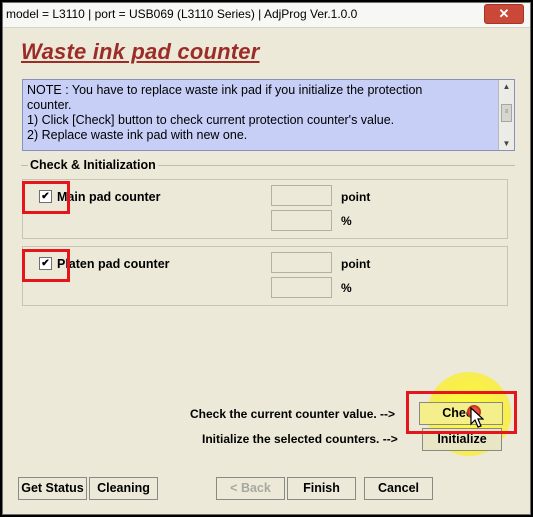  Describe the element at coordinates (506, 143) in the screenshot. I see `scroll-down-icon: ▼` at that location.